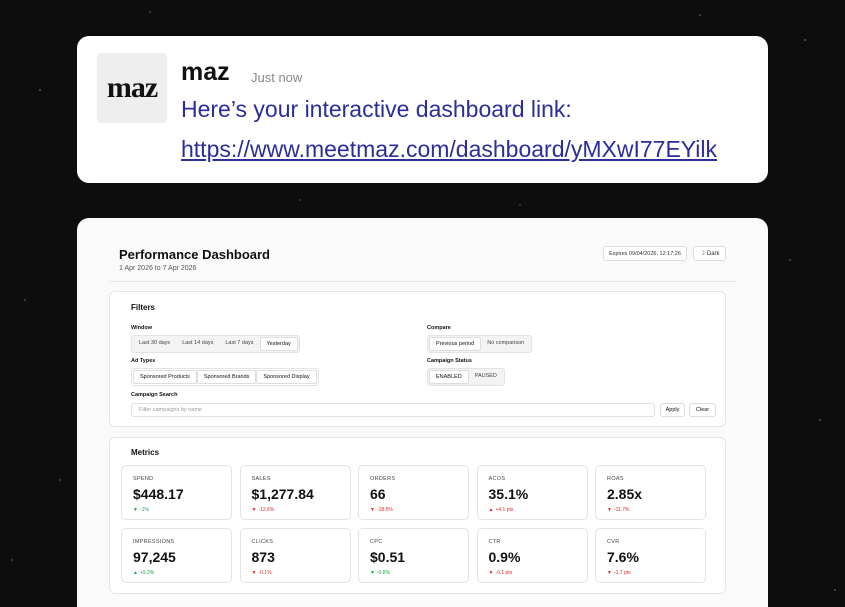  Describe the element at coordinates (144, 510) in the screenshot. I see `metric-delta-value: -1%` at that location.